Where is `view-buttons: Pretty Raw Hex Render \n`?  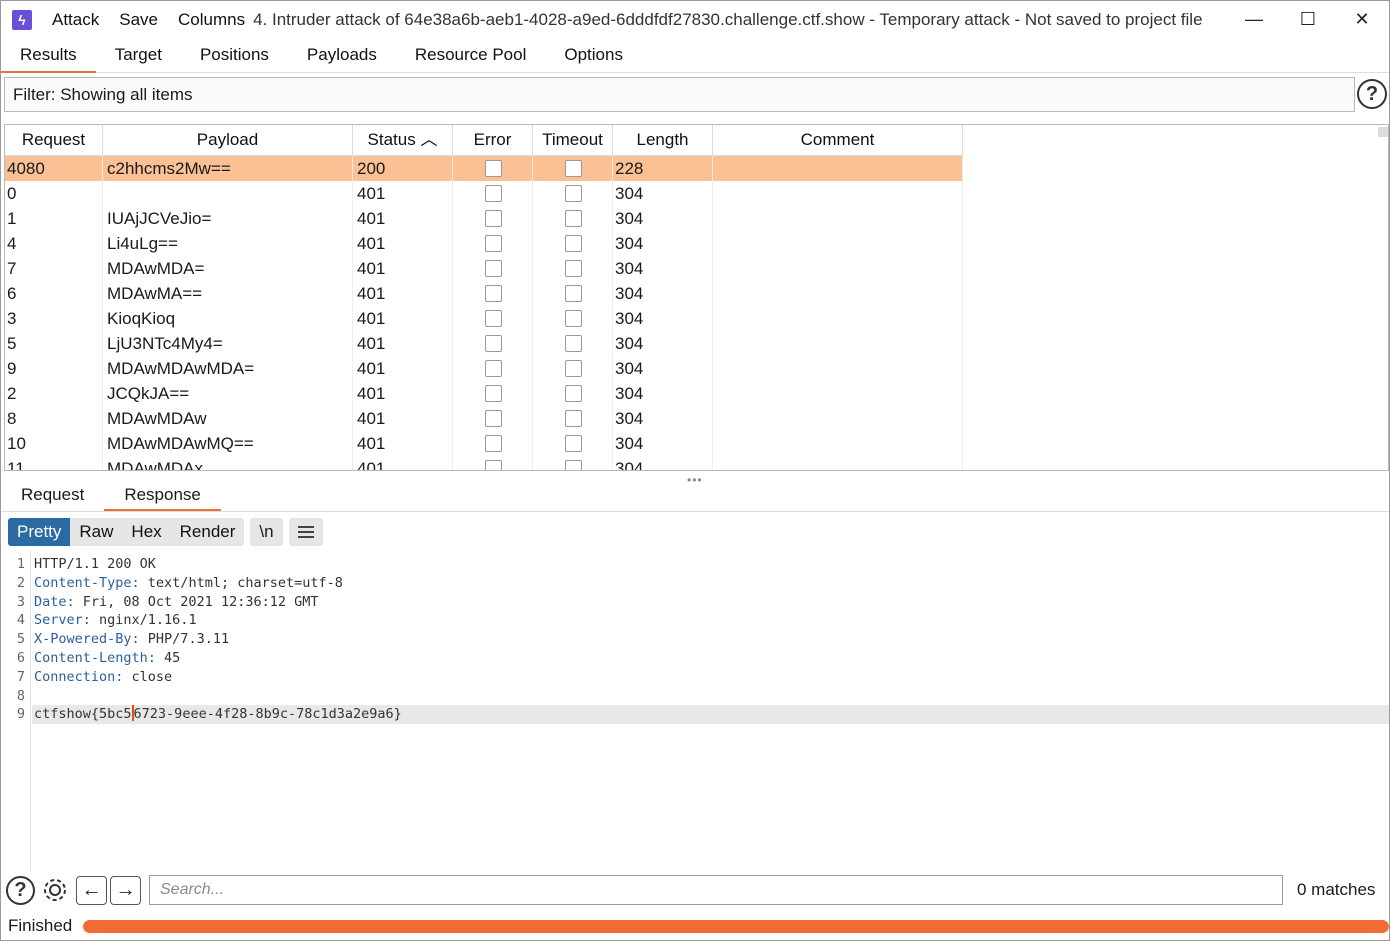 view-buttons: Pretty Raw Hex Render \n is located at coordinates (165, 532).